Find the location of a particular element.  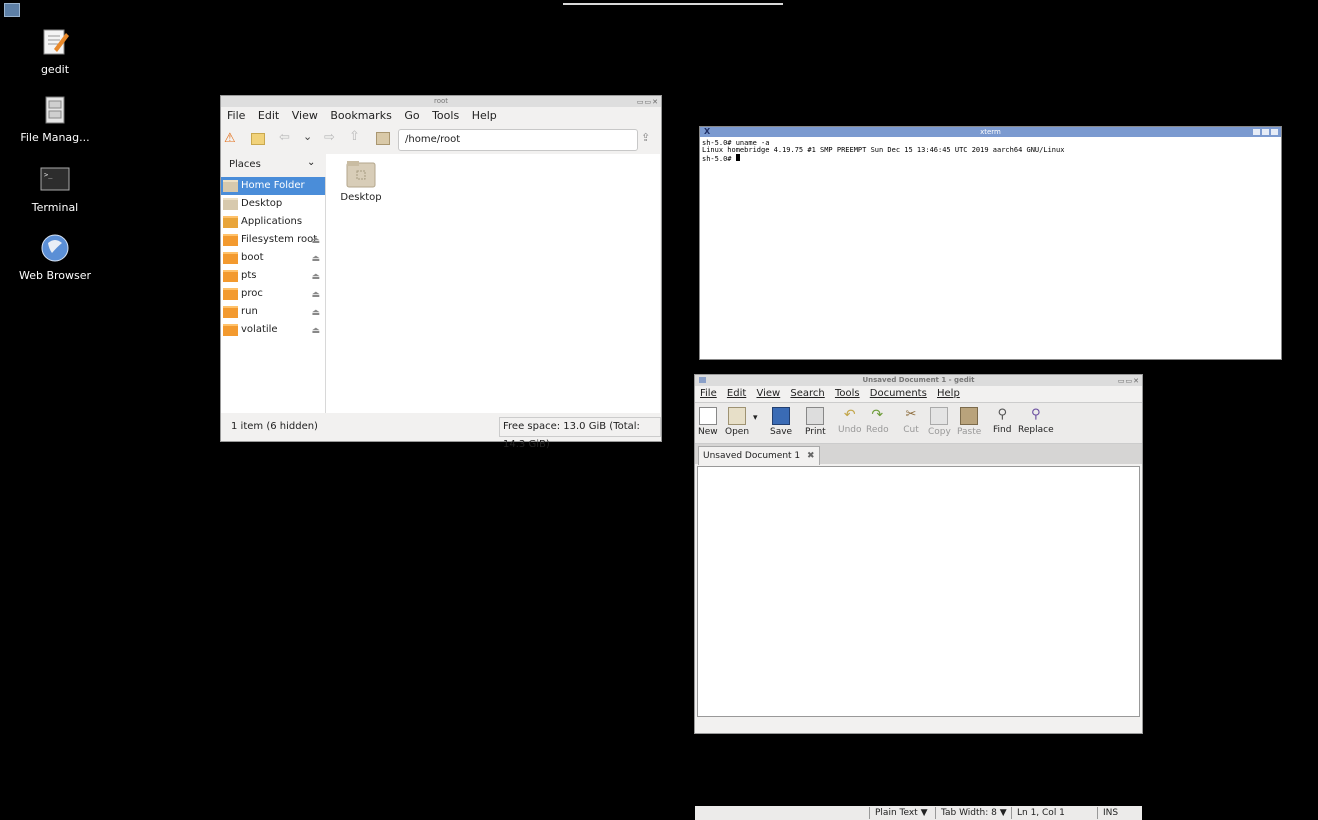

open-folder-icon is located at coordinates (737, 416).